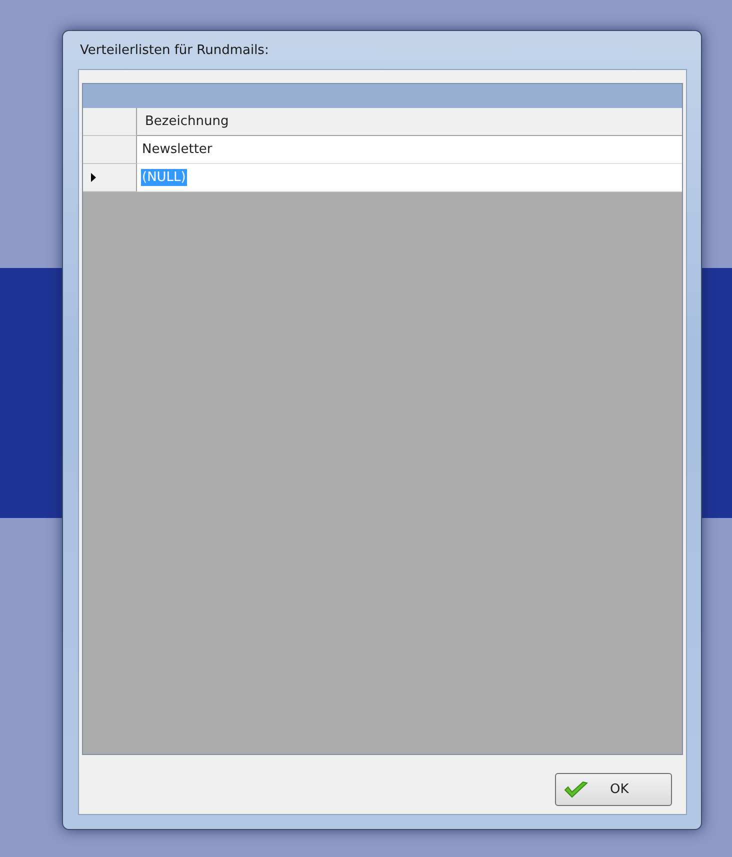 The height and width of the screenshot is (857, 732). Describe the element at coordinates (576, 789) in the screenshot. I see `checkmark-icon` at that location.